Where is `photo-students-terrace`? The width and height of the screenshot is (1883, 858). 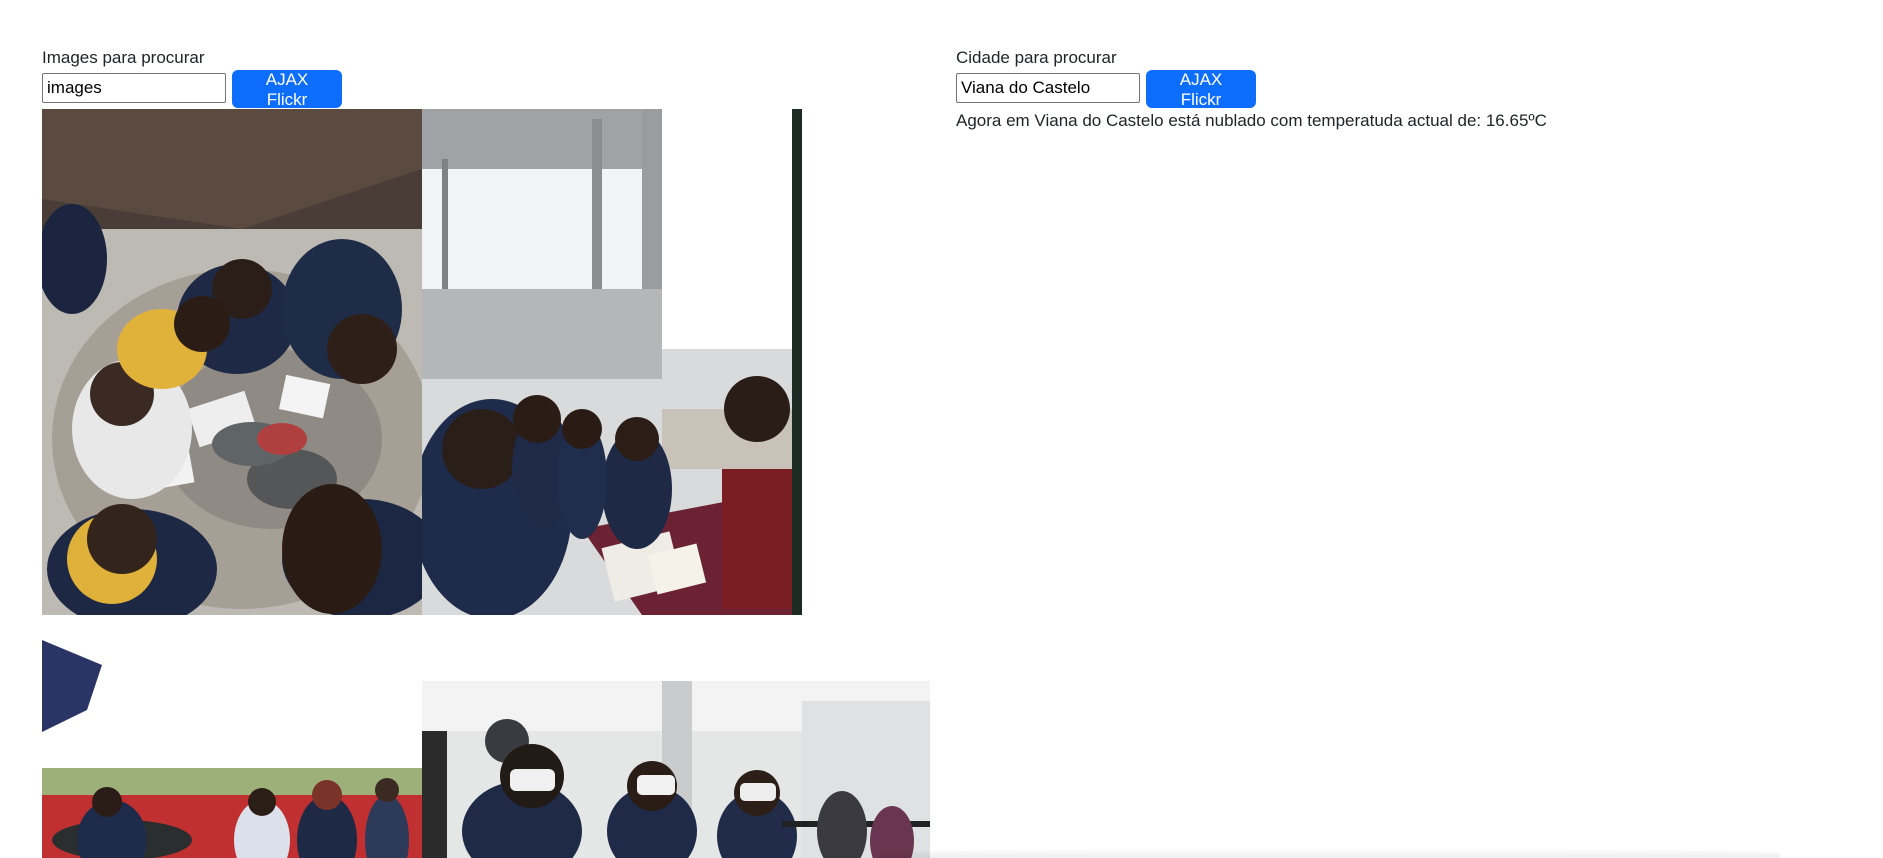 photo-students-terrace is located at coordinates (232, 749).